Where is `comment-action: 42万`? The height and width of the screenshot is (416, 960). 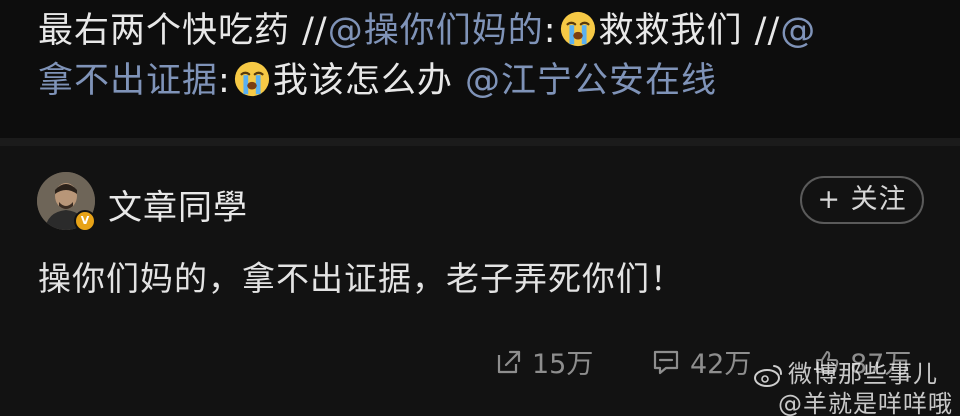
comment-action: 42万 is located at coordinates (701, 361).